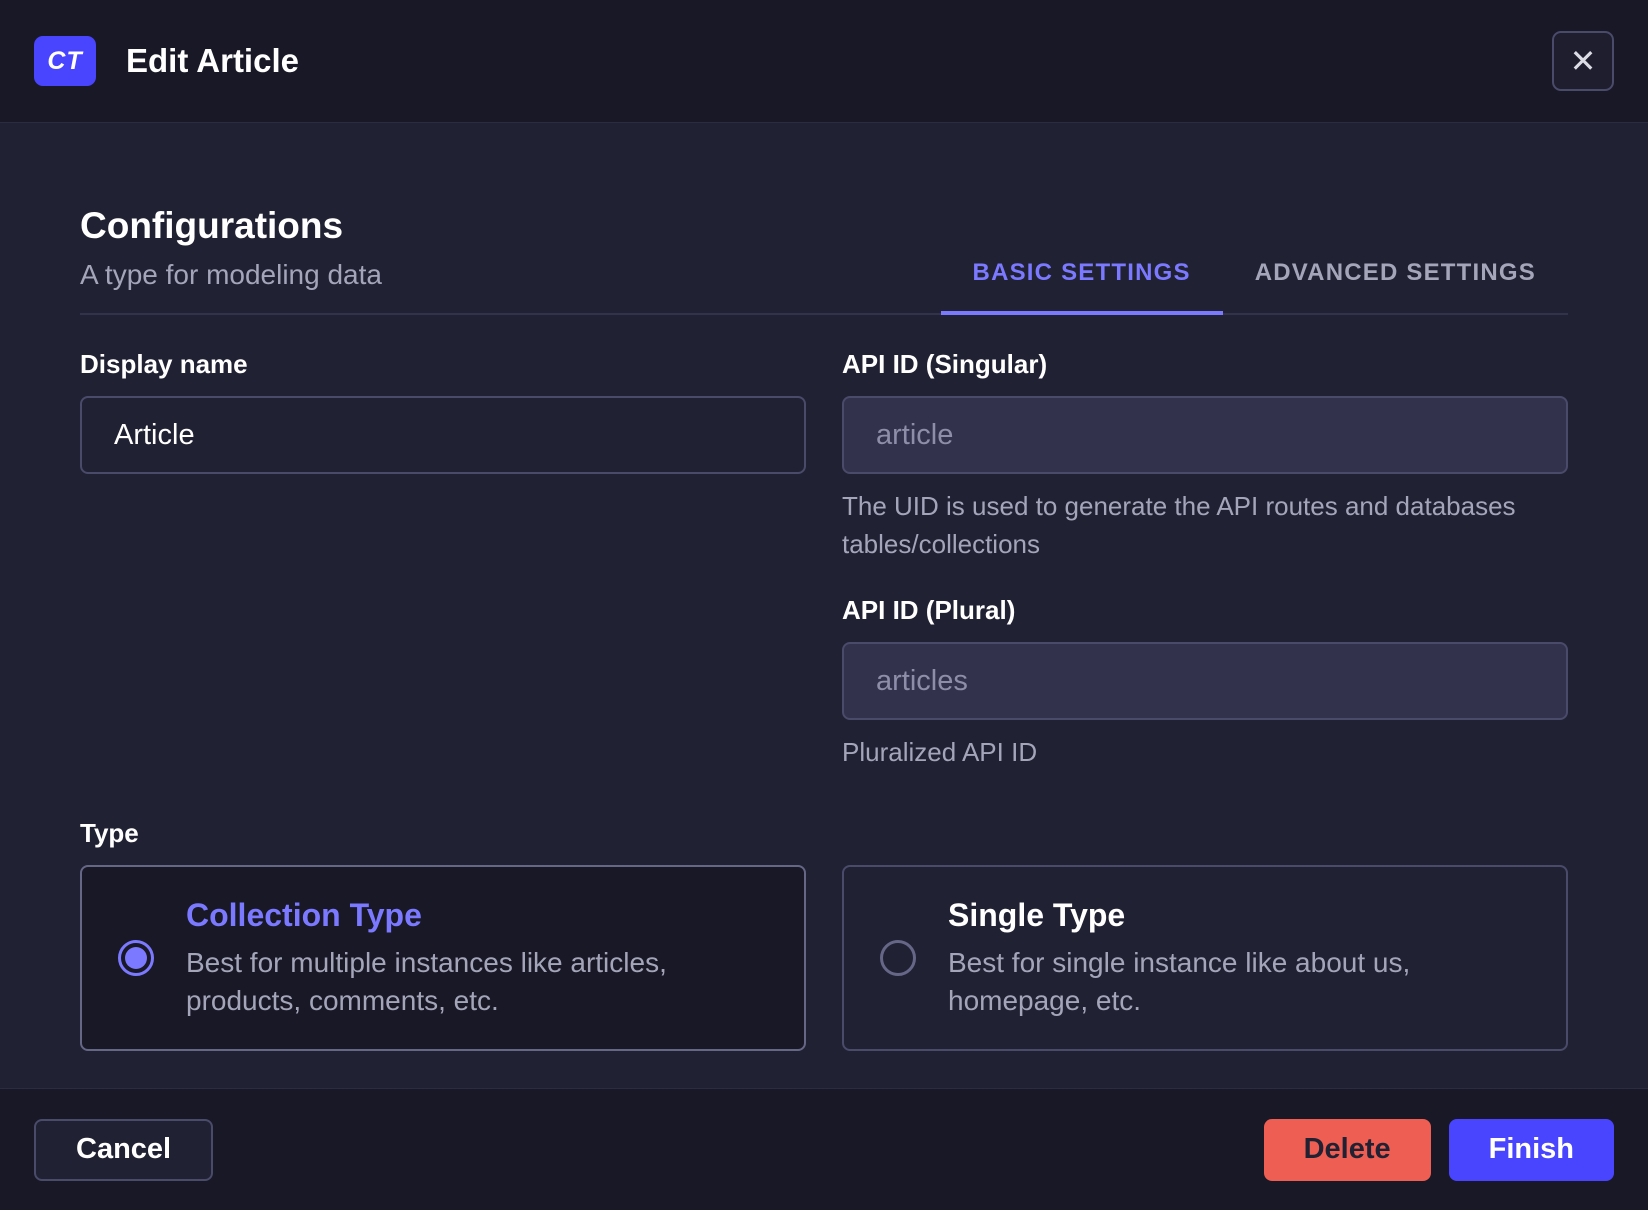  I want to click on api-id-plural-field-group: API ID (Plural) Pluralized API ID, so click(1205, 683).